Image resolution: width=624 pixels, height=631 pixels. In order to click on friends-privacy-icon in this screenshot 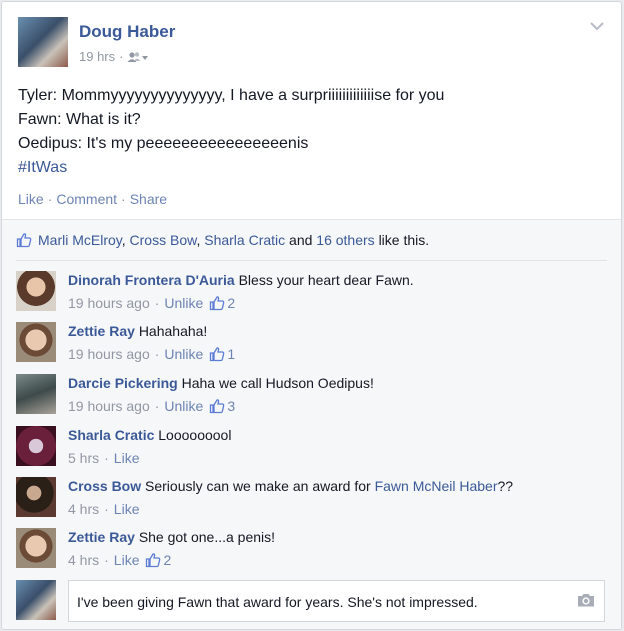, I will do `click(138, 57)`.